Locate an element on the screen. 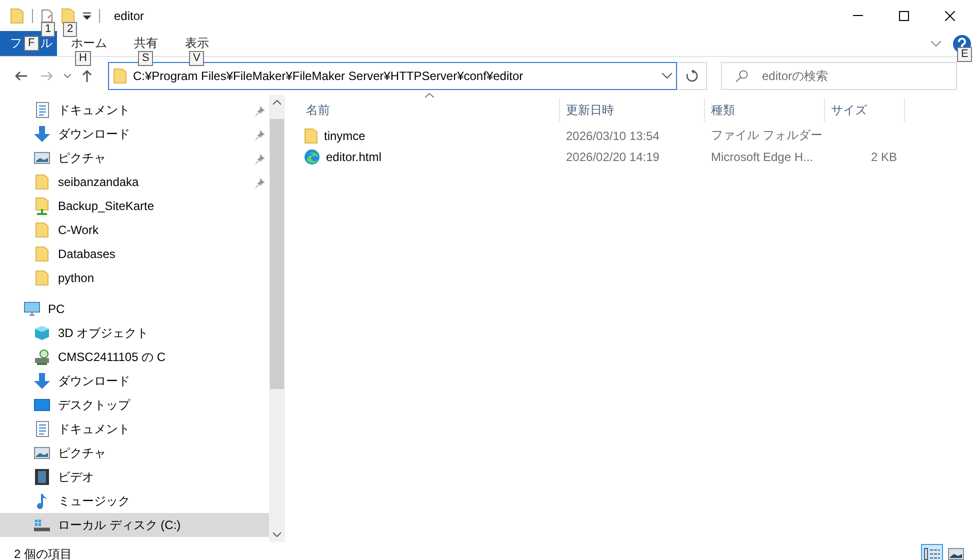 The width and height of the screenshot is (973, 560). search-placeholder: editorの検索 is located at coordinates (795, 76).